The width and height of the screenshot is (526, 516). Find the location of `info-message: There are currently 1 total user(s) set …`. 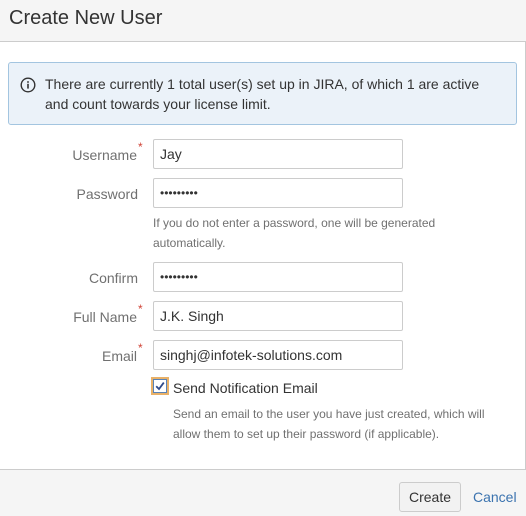

info-message: There are currently 1 total user(s) set … is located at coordinates (262, 93).